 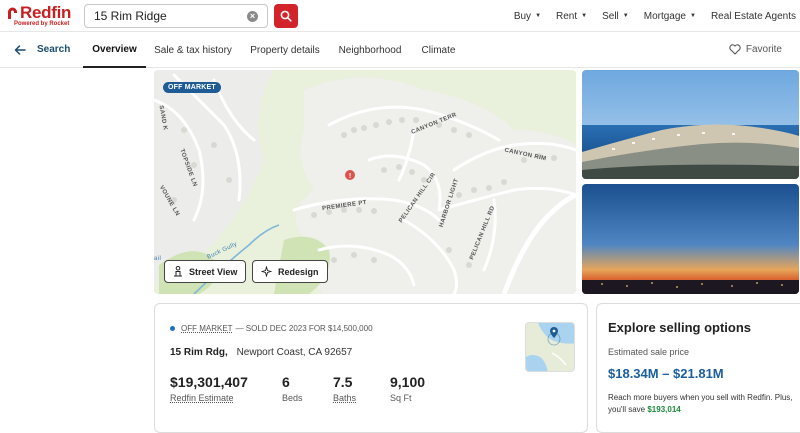 I want to click on nav-mortgage-label: Mortgage, so click(x=664, y=16).